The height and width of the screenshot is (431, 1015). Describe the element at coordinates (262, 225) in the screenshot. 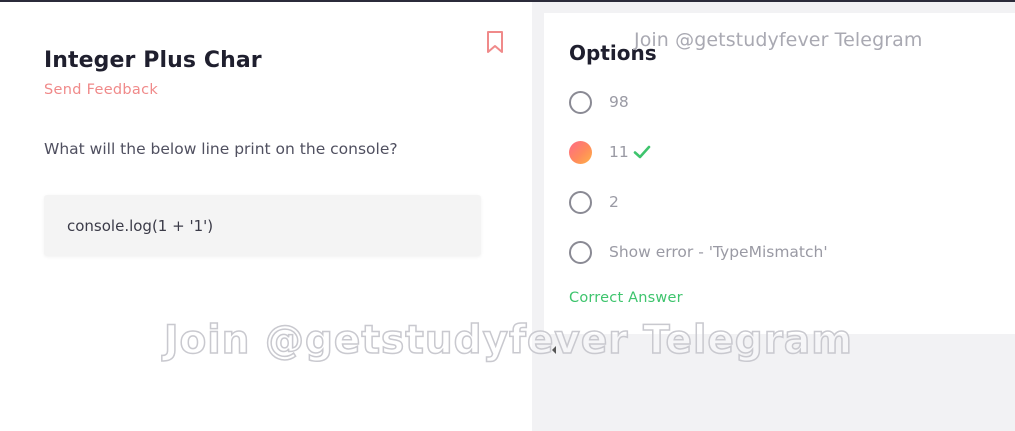

I see `code-block: console.log(1 + '1')` at that location.